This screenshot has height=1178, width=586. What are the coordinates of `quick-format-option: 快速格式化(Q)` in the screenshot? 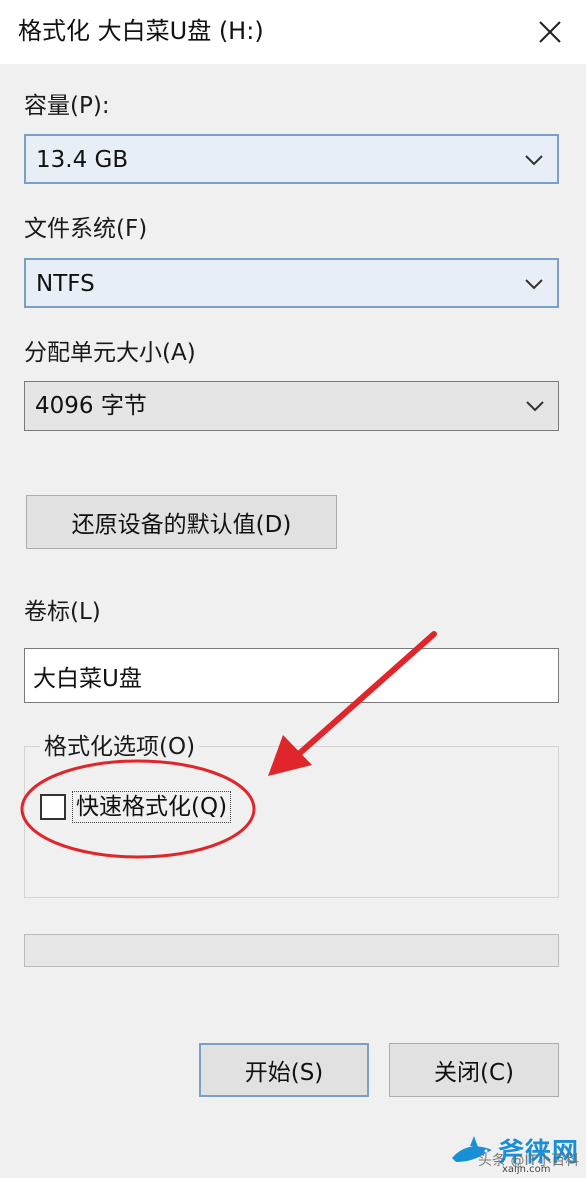 It's located at (136, 807).